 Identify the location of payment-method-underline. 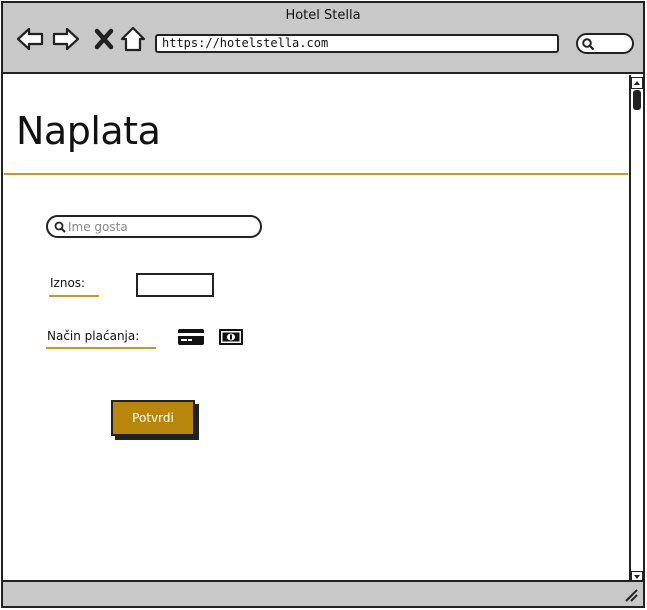
(101, 348).